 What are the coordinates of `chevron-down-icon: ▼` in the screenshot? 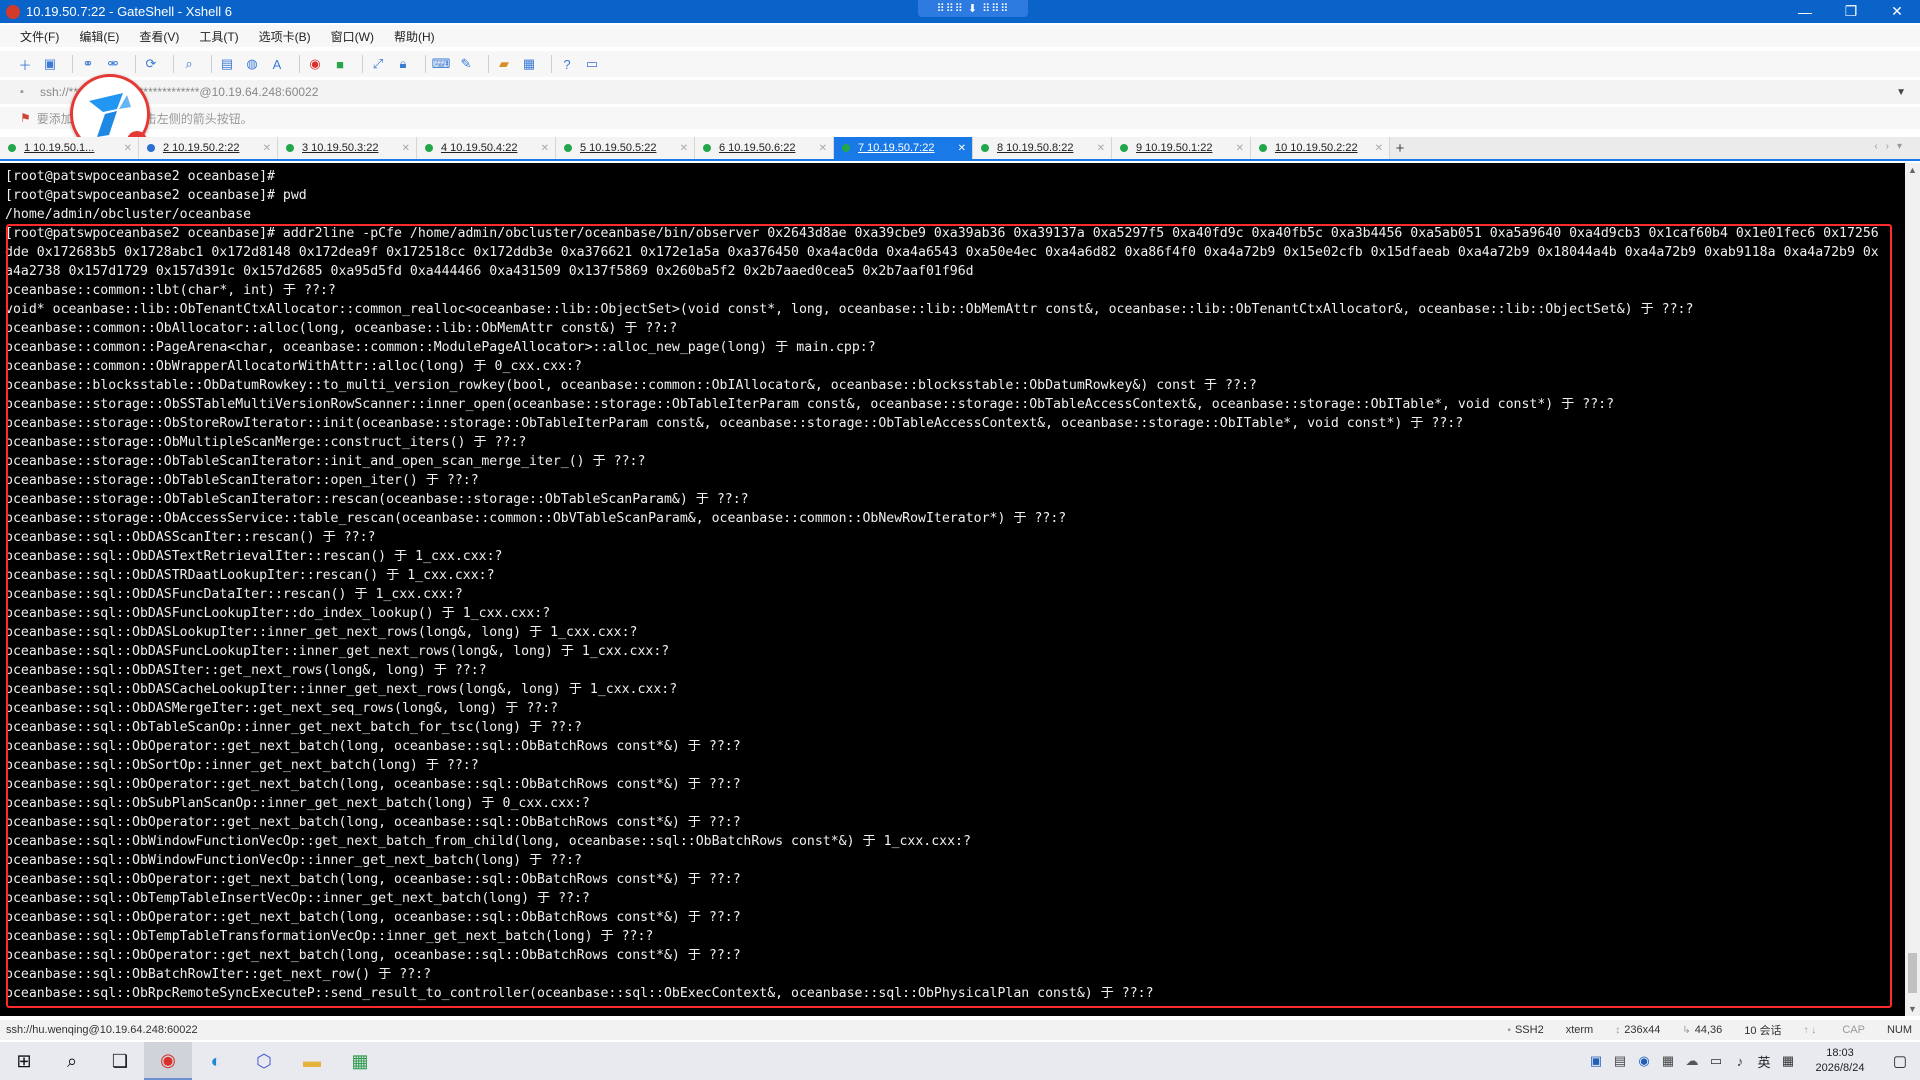 It's located at (1901, 92).